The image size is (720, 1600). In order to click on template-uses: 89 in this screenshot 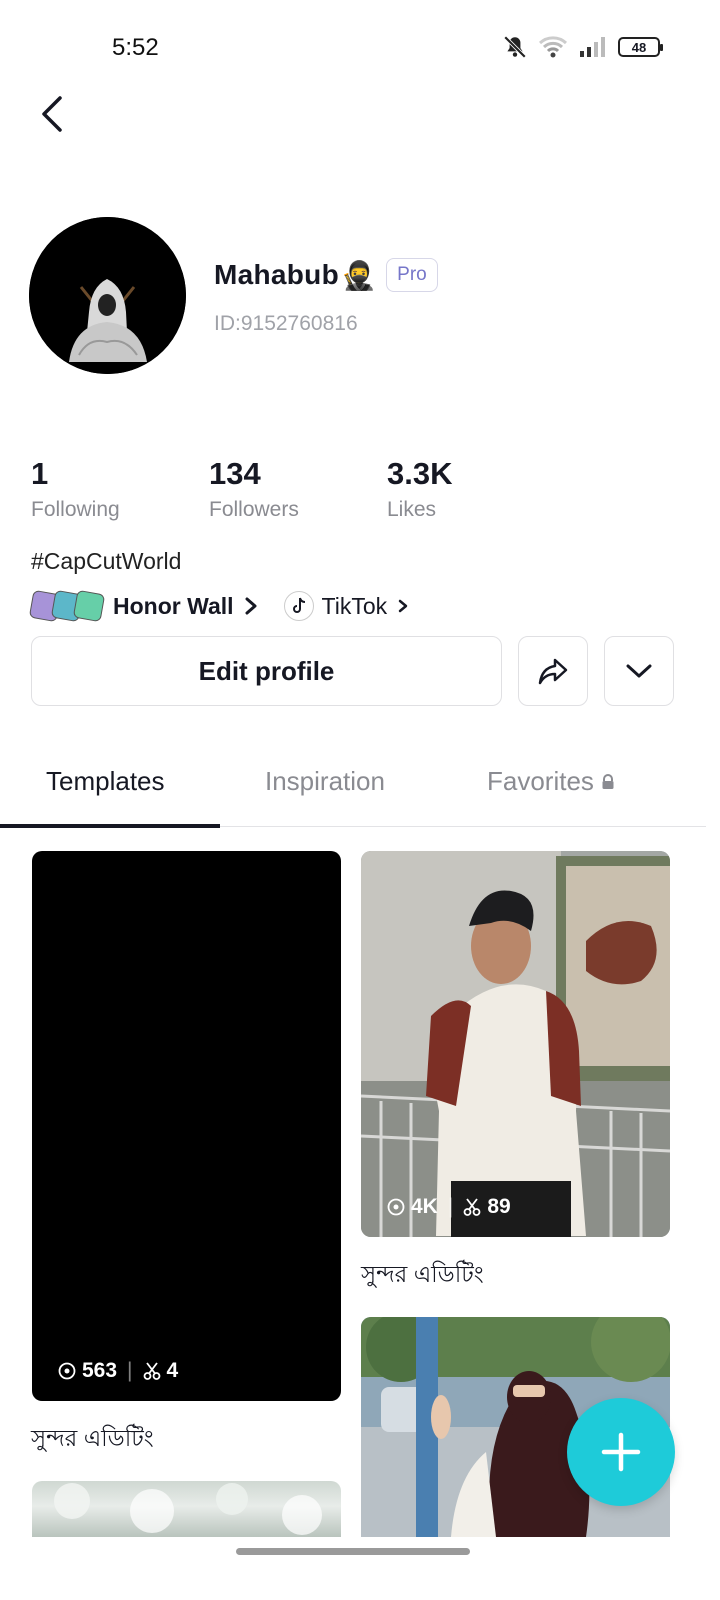, I will do `click(499, 1206)`.